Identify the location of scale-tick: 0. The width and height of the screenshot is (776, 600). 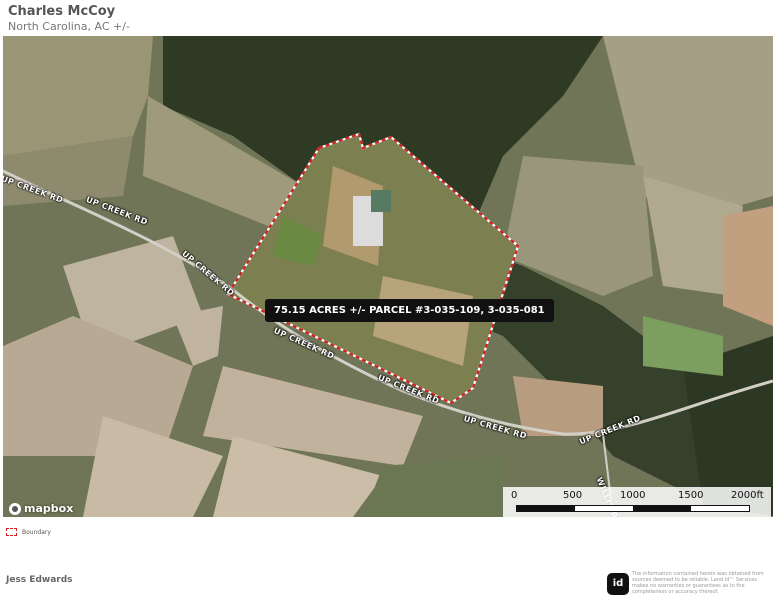
(514, 495).